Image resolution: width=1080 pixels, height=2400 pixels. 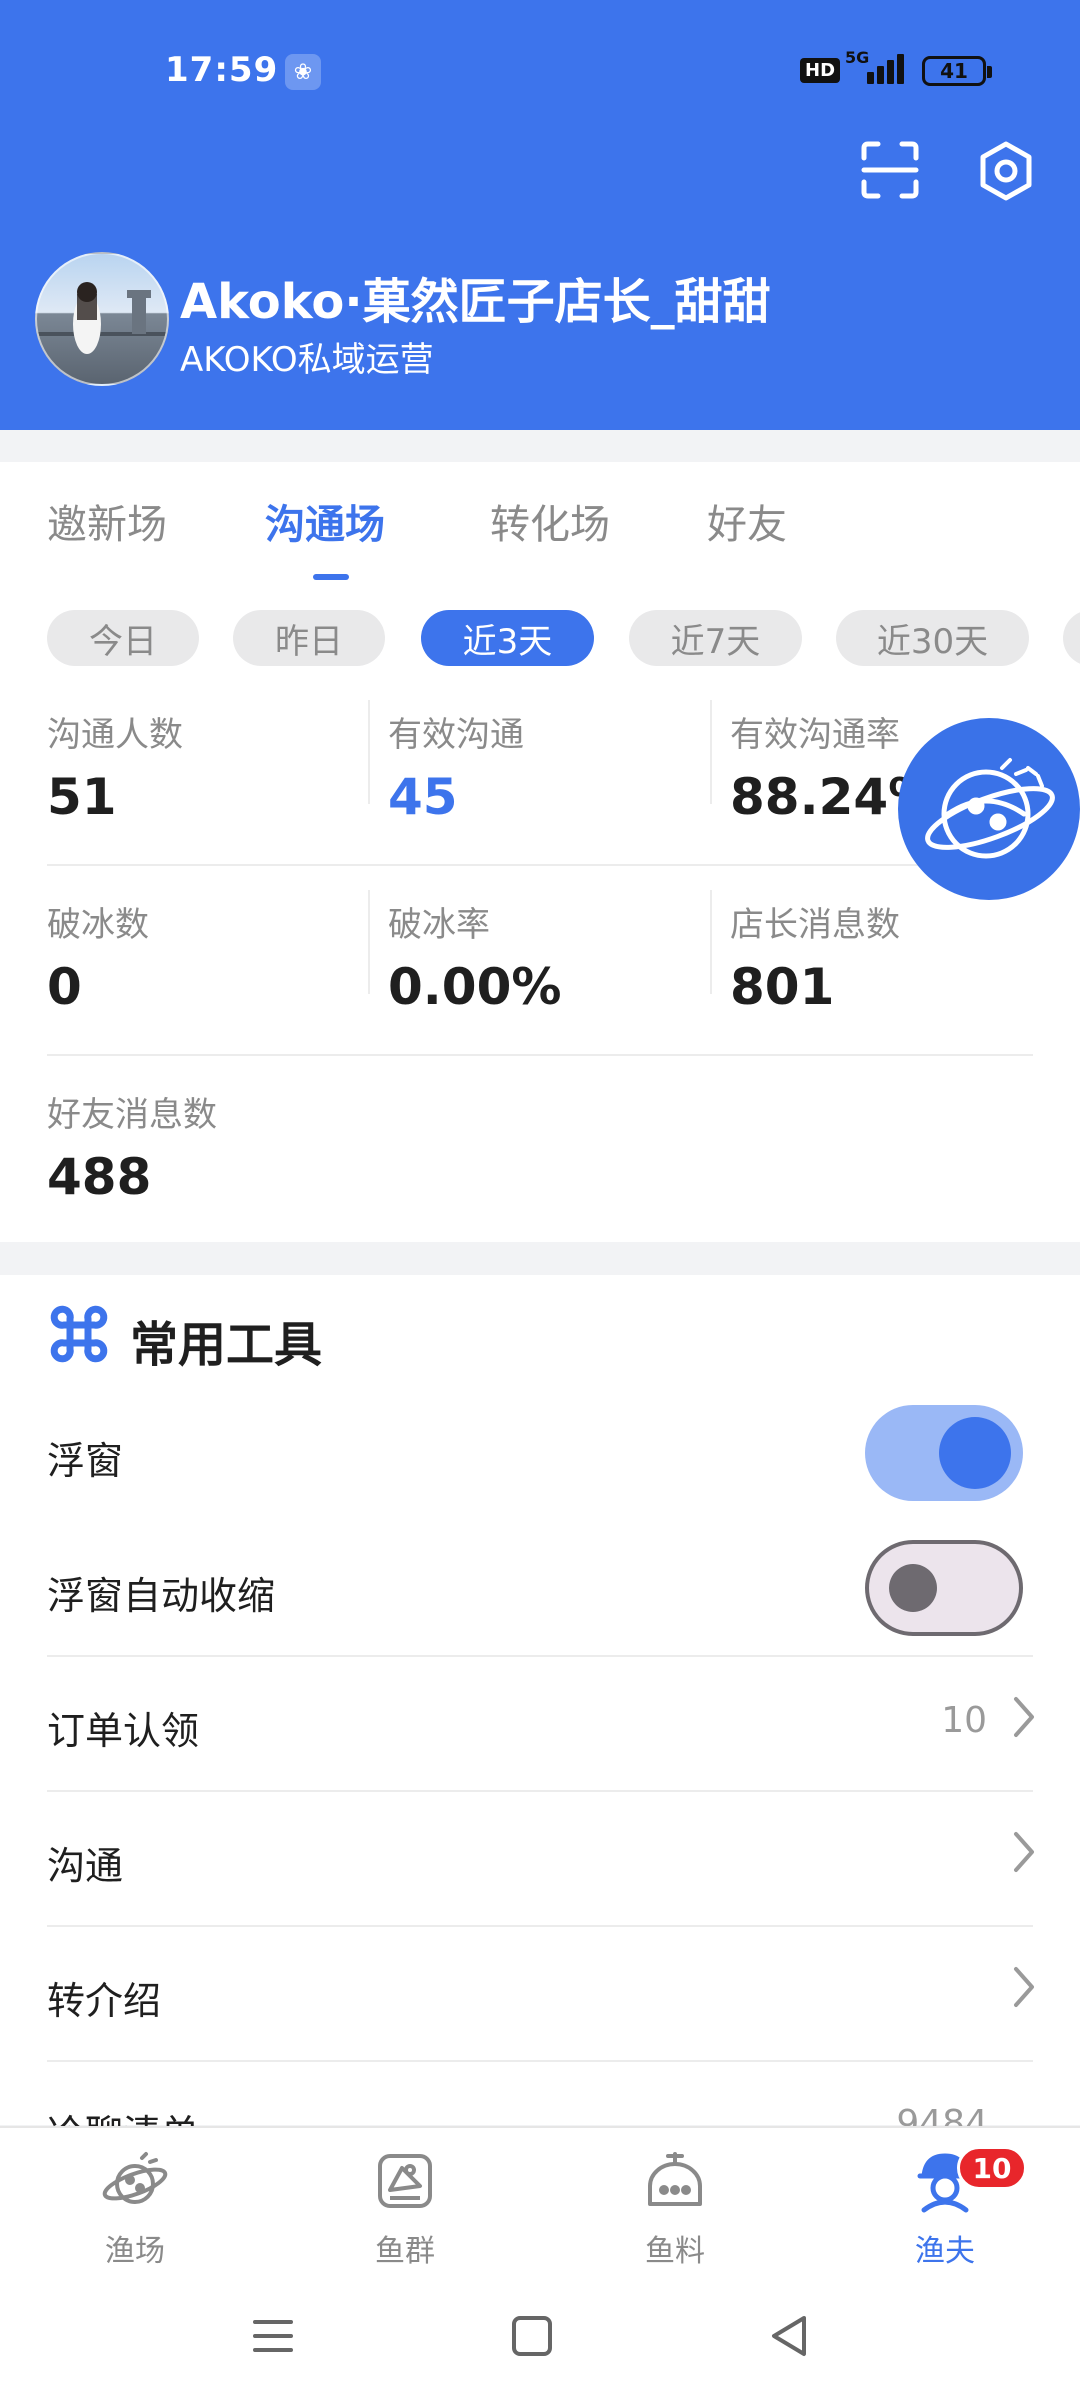 What do you see at coordinates (957, 71) in the screenshot?
I see `battery-icon: 41` at bounding box center [957, 71].